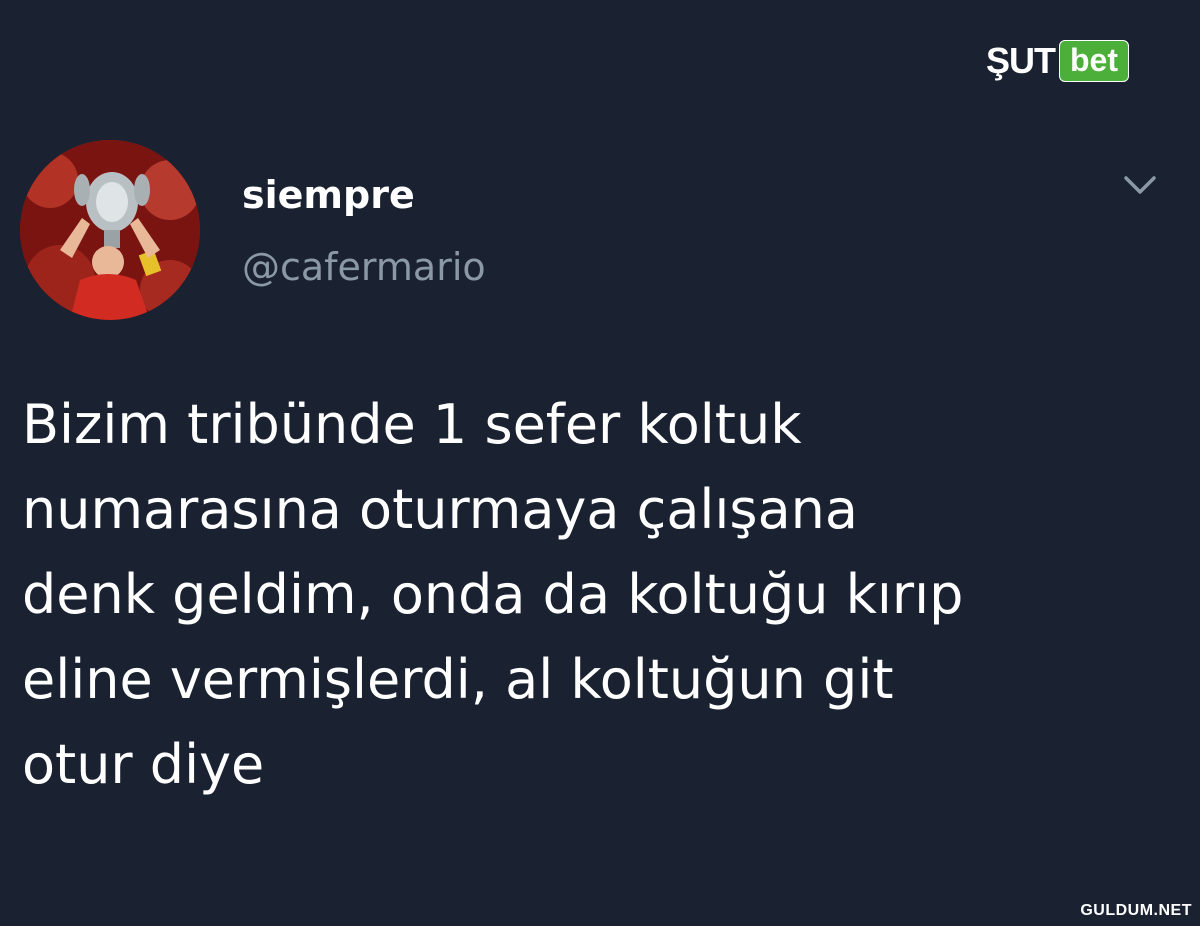 This screenshot has height=926, width=1200. Describe the element at coordinates (1021, 60) in the screenshot. I see `logo-sut-text: ŞUT` at that location.